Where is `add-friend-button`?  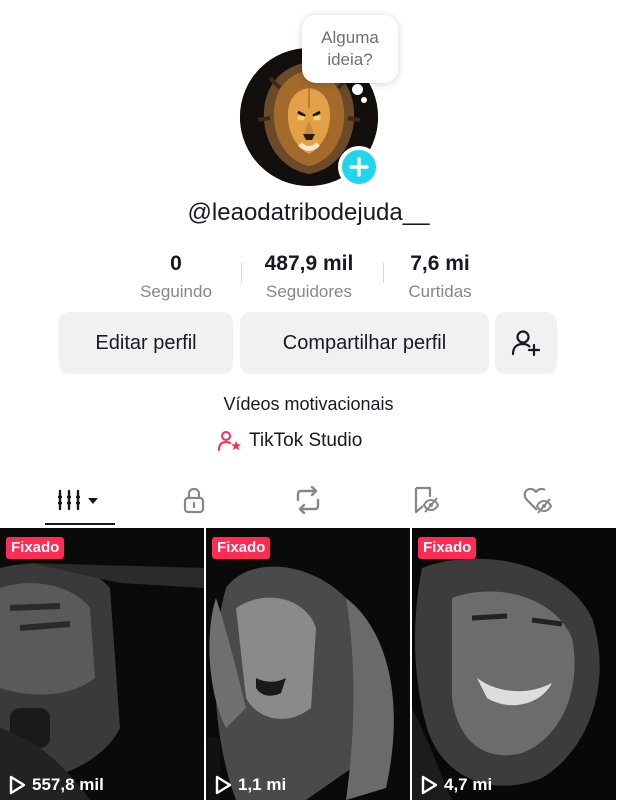
add-friend-button is located at coordinates (526, 343).